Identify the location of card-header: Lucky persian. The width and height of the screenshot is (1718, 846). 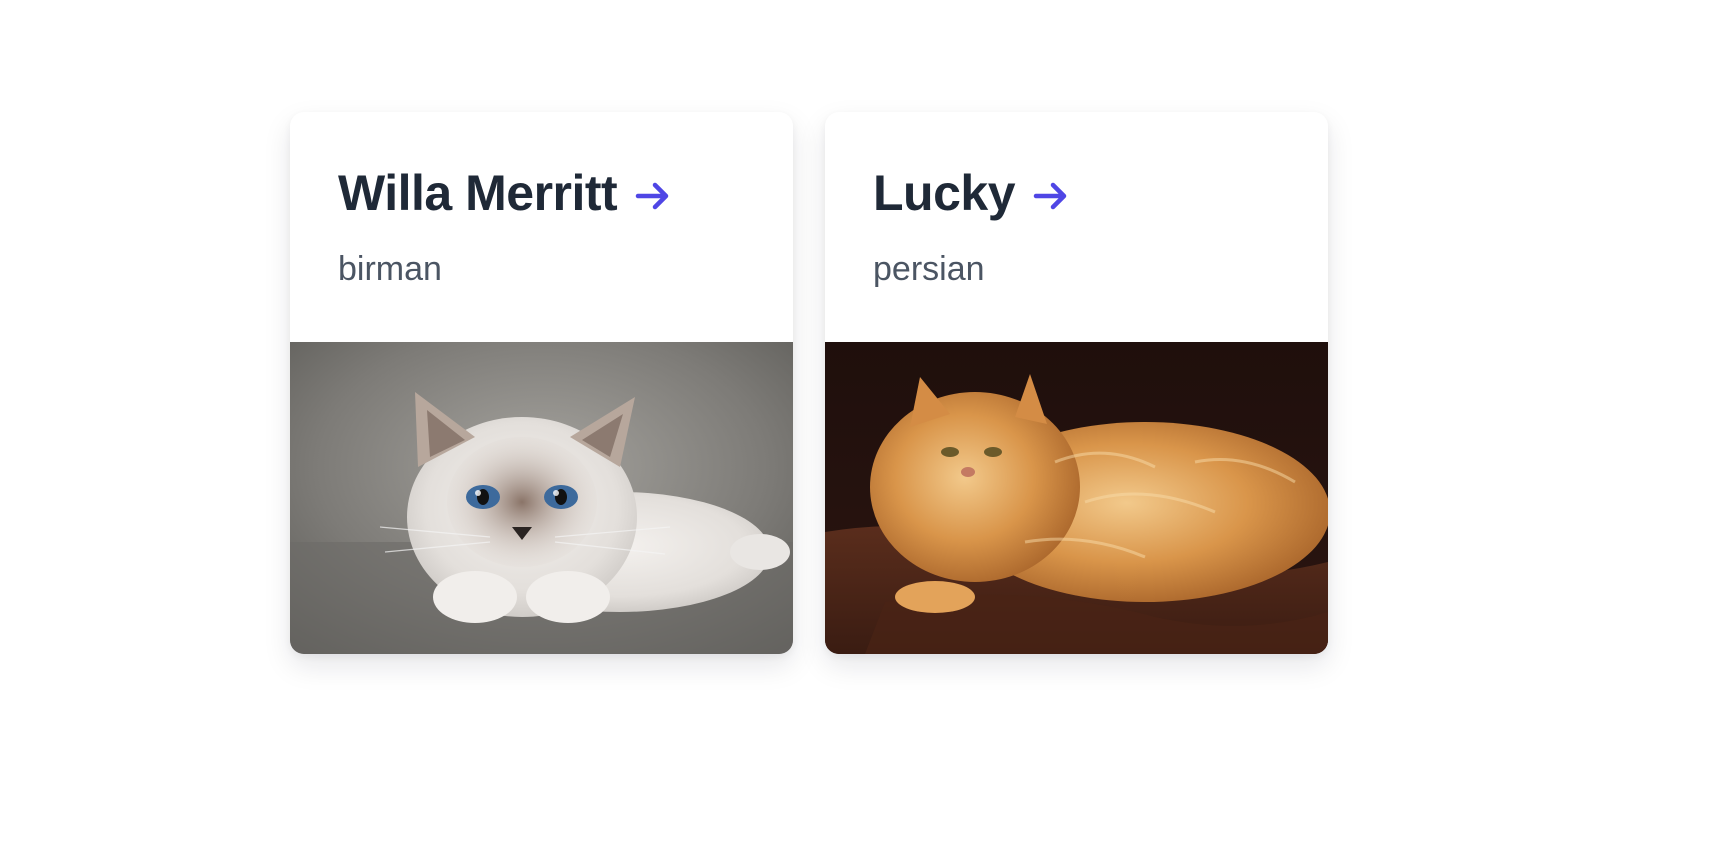
(1076, 227).